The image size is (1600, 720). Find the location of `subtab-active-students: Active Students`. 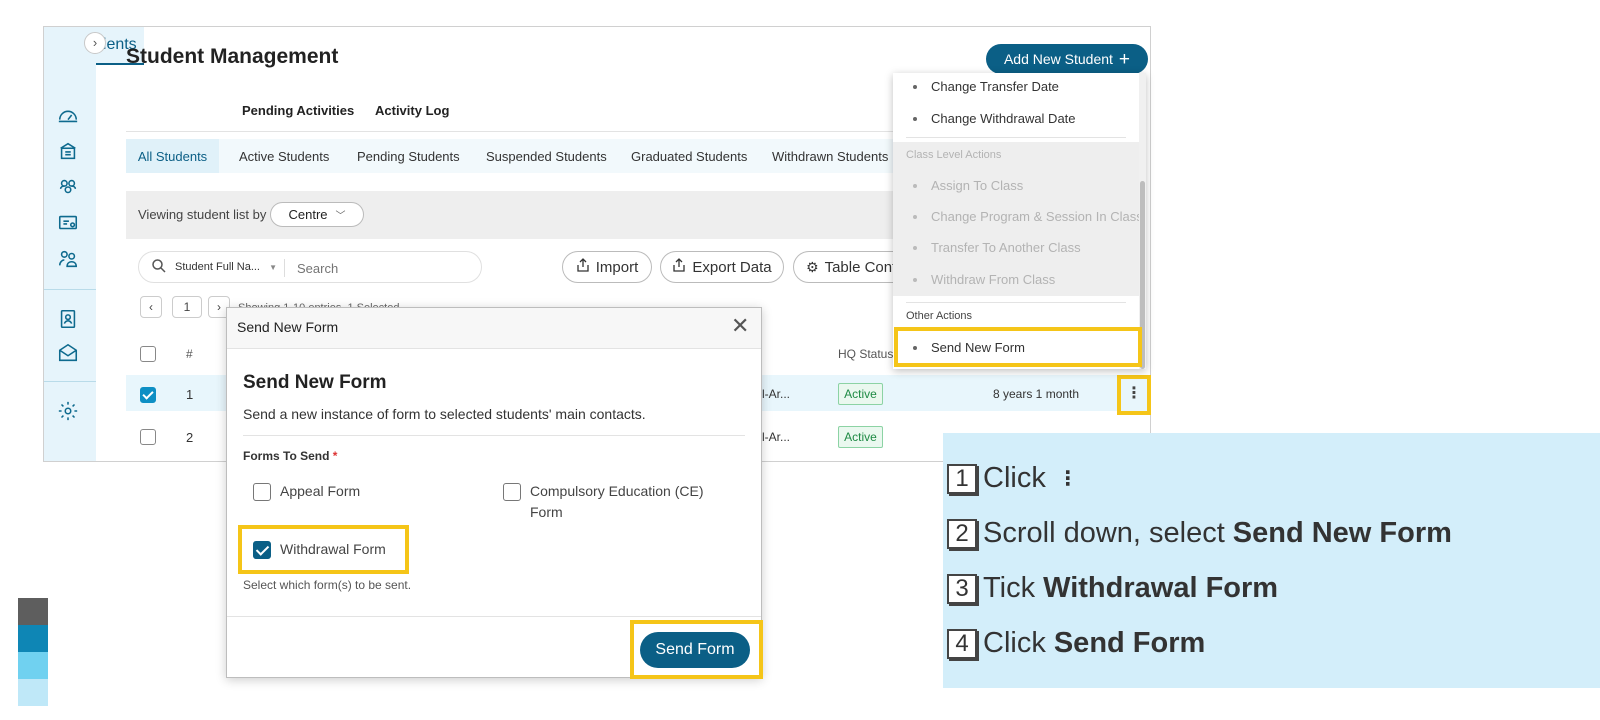

subtab-active-students: Active Students is located at coordinates (284, 156).